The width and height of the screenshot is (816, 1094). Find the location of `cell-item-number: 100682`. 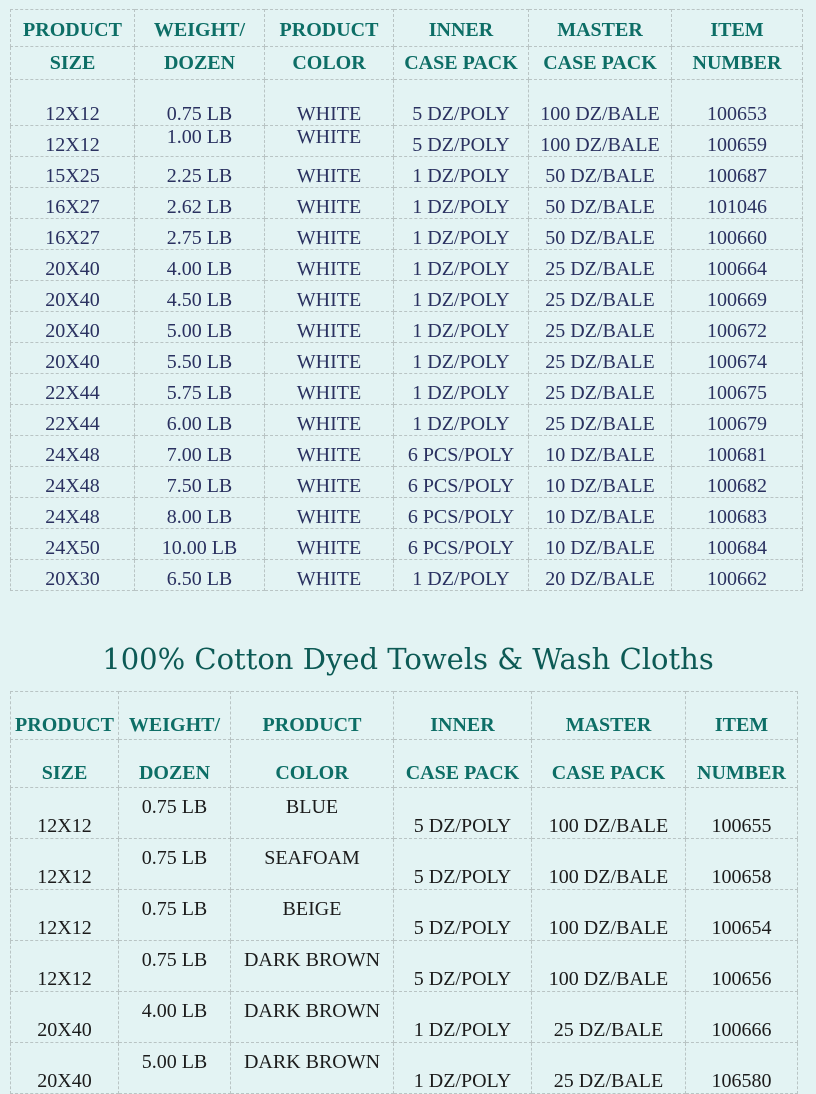

cell-item-number: 100682 is located at coordinates (737, 482).